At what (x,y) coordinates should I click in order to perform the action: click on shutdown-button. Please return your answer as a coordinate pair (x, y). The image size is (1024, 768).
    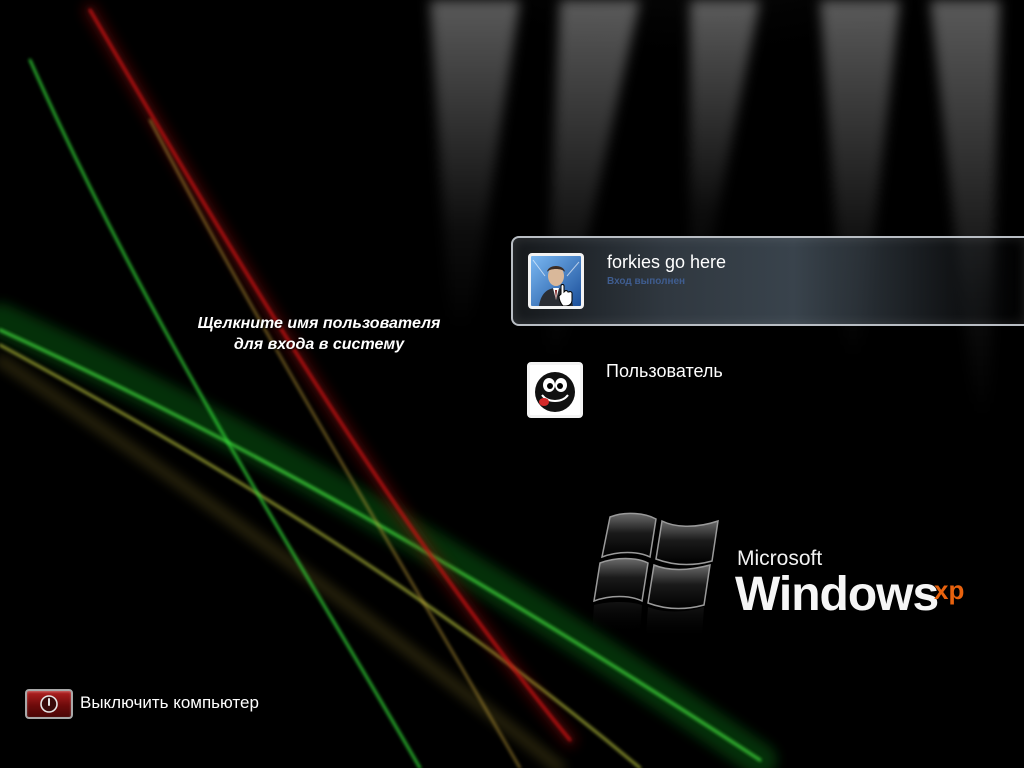
    Looking at the image, I should click on (49, 704).